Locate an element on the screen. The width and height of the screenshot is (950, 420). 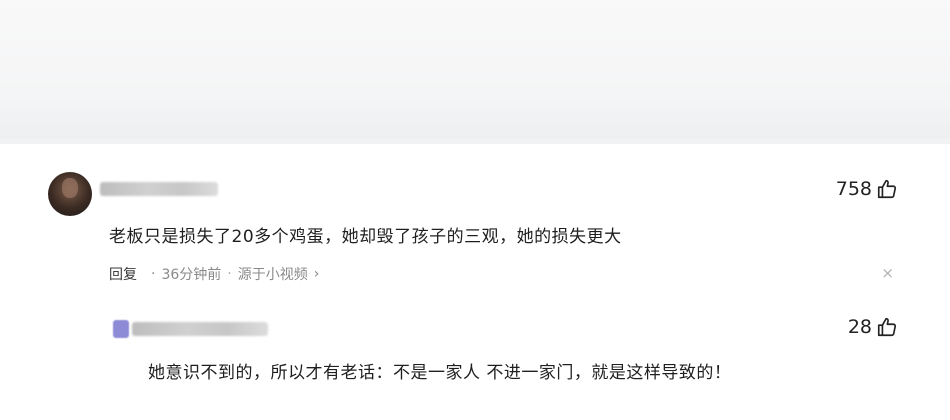
reply-text: 她意识不到的，所以才有老话：不是一家人 不进一家门，就是这样导致的！ is located at coordinates (440, 373).